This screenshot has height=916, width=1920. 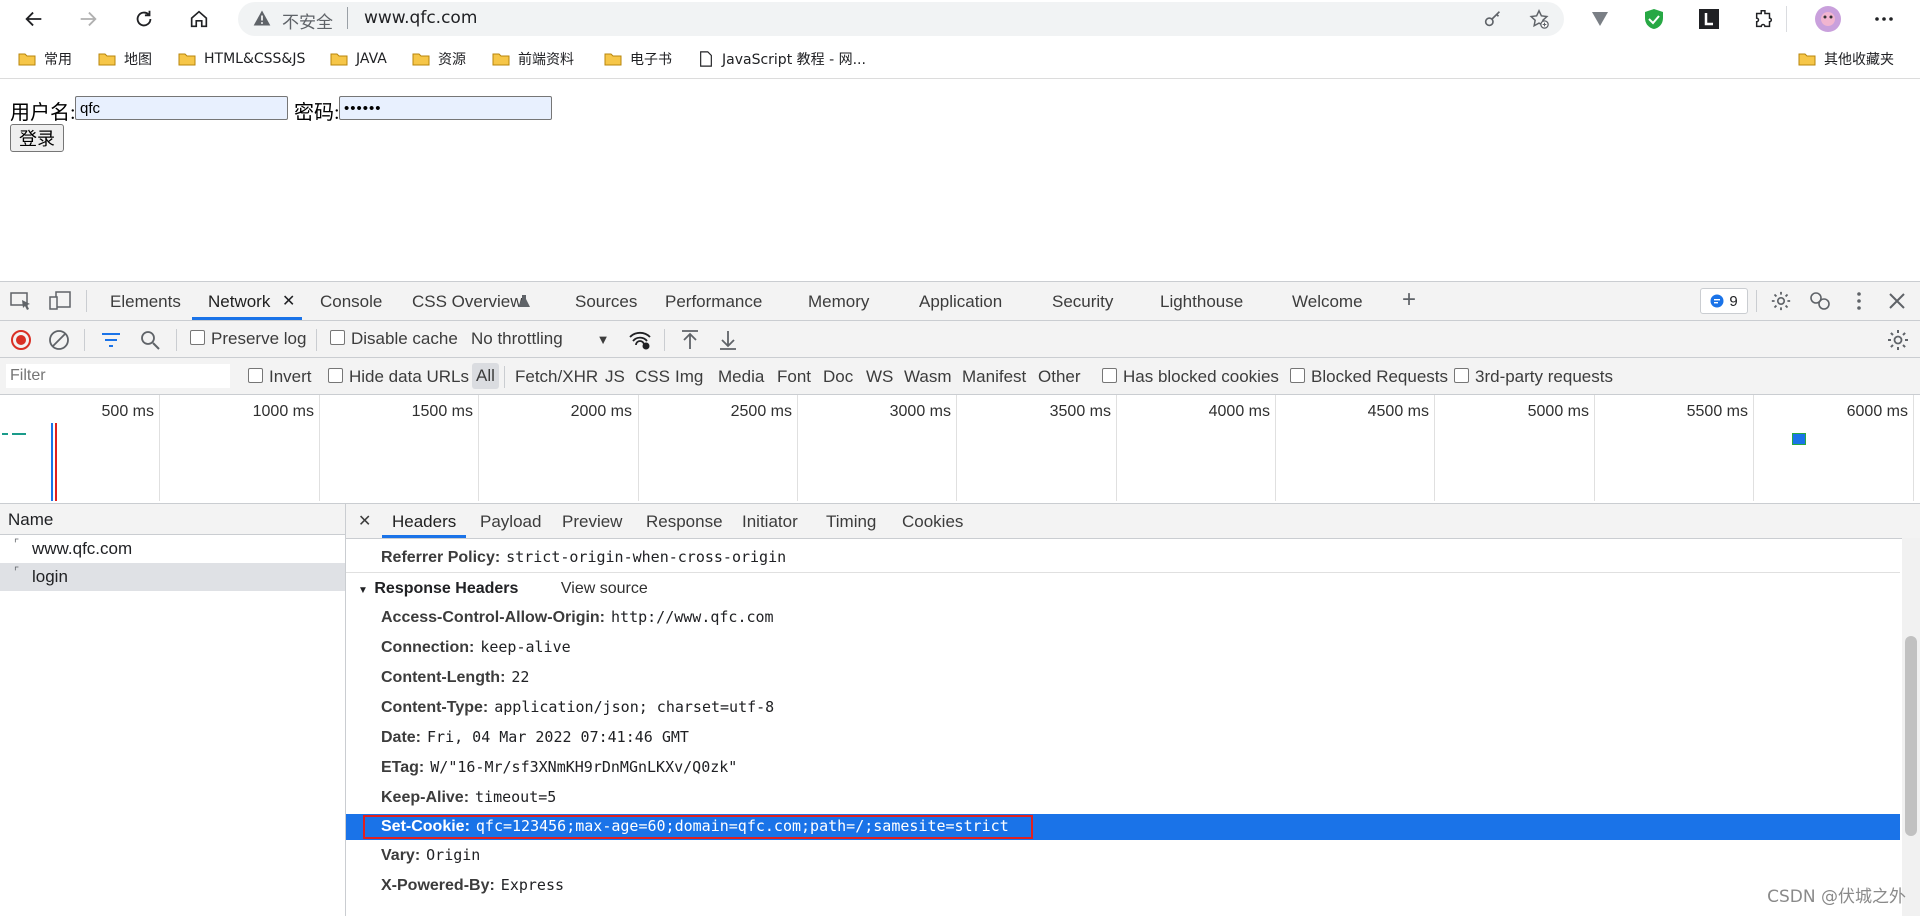 What do you see at coordinates (1059, 377) in the screenshot?
I see `type-filter-other: Other` at bounding box center [1059, 377].